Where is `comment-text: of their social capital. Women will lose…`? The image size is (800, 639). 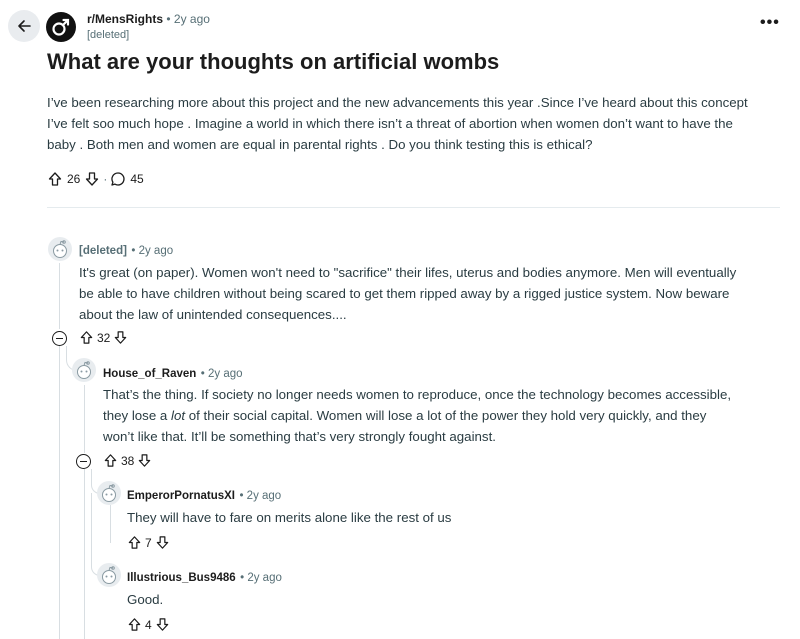 comment-text: of their social capital. Women will lose… is located at coordinates (446, 415).